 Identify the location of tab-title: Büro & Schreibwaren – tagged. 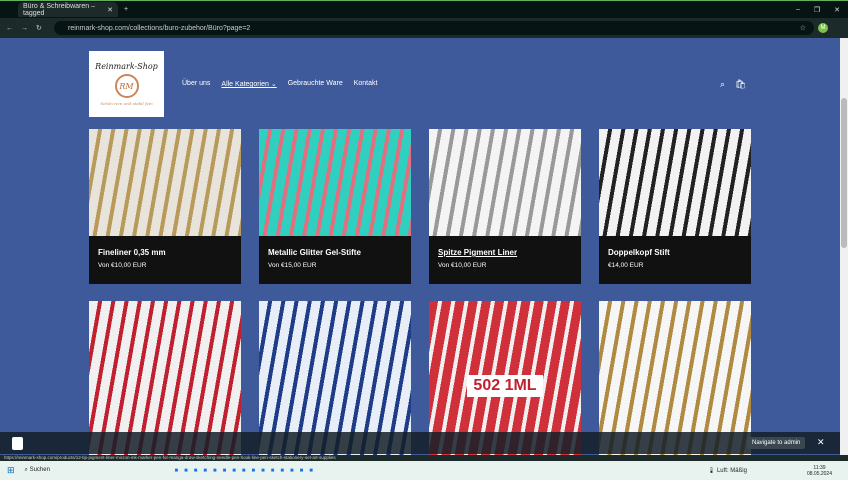
(59, 9).